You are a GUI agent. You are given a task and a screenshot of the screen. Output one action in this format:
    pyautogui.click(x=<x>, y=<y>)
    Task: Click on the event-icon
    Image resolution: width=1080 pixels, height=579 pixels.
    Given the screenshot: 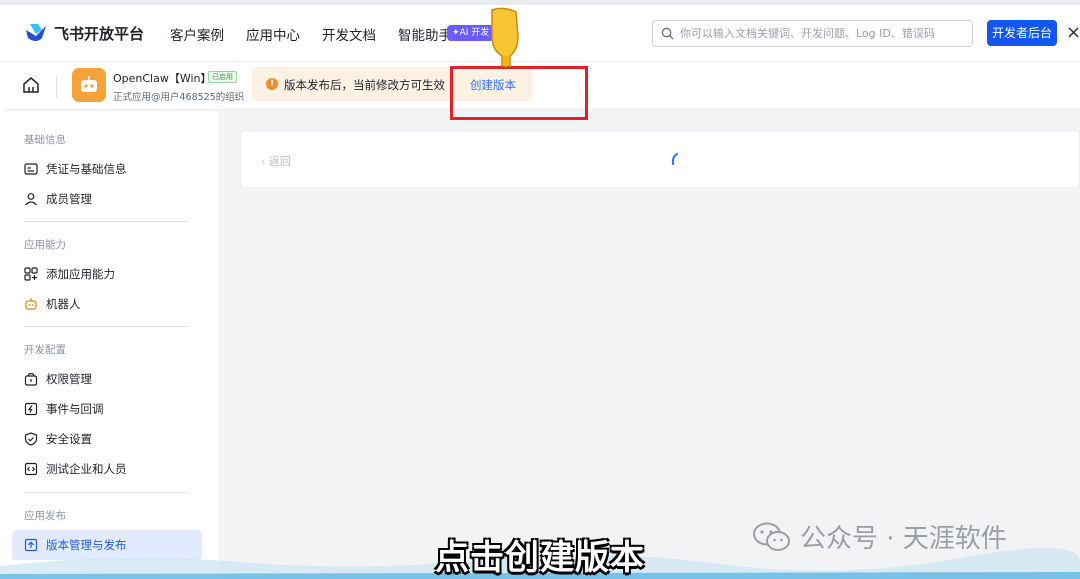 What is the action you would take?
    pyautogui.click(x=31, y=409)
    